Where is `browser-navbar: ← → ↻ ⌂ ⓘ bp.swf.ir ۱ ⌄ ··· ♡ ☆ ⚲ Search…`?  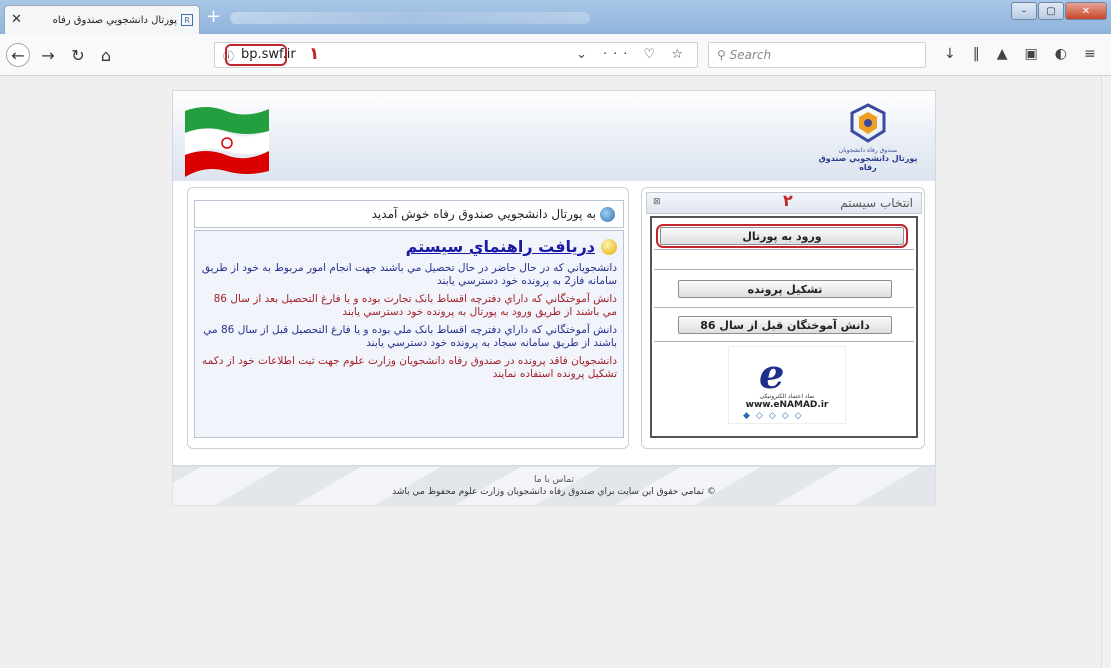
browser-navbar: ← → ↻ ⌂ ⓘ bp.swf.ir ۱ ⌄ ··· ♡ ☆ ⚲ Search… is located at coordinates (555, 55).